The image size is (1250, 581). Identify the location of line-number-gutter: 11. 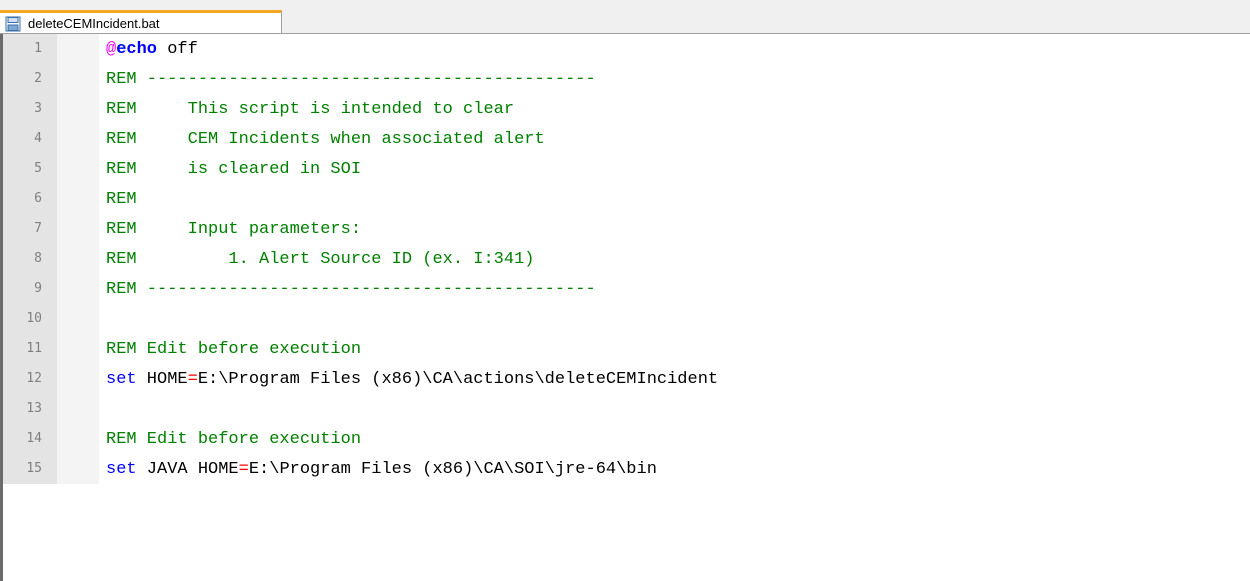
(30, 349).